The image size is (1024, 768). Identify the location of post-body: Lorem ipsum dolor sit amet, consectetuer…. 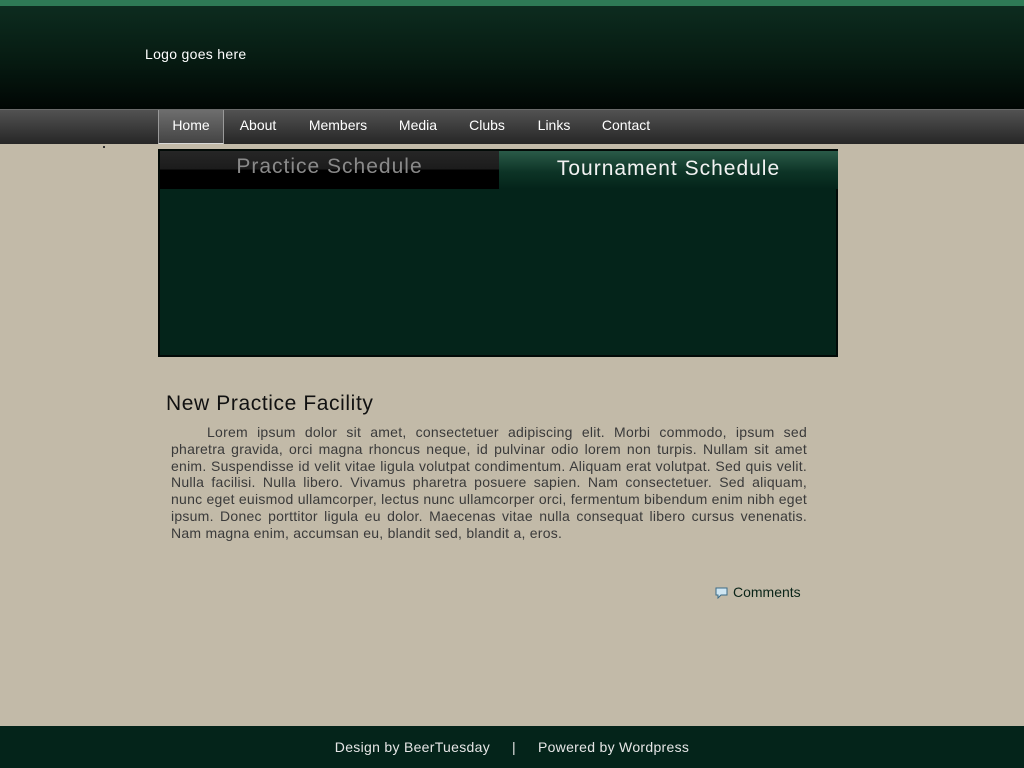
(489, 482).